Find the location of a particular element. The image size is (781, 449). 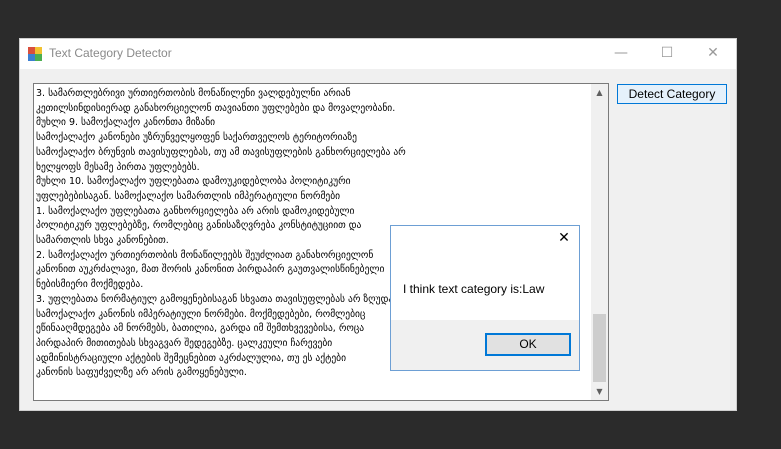

minimize-button: — is located at coordinates (621, 54).